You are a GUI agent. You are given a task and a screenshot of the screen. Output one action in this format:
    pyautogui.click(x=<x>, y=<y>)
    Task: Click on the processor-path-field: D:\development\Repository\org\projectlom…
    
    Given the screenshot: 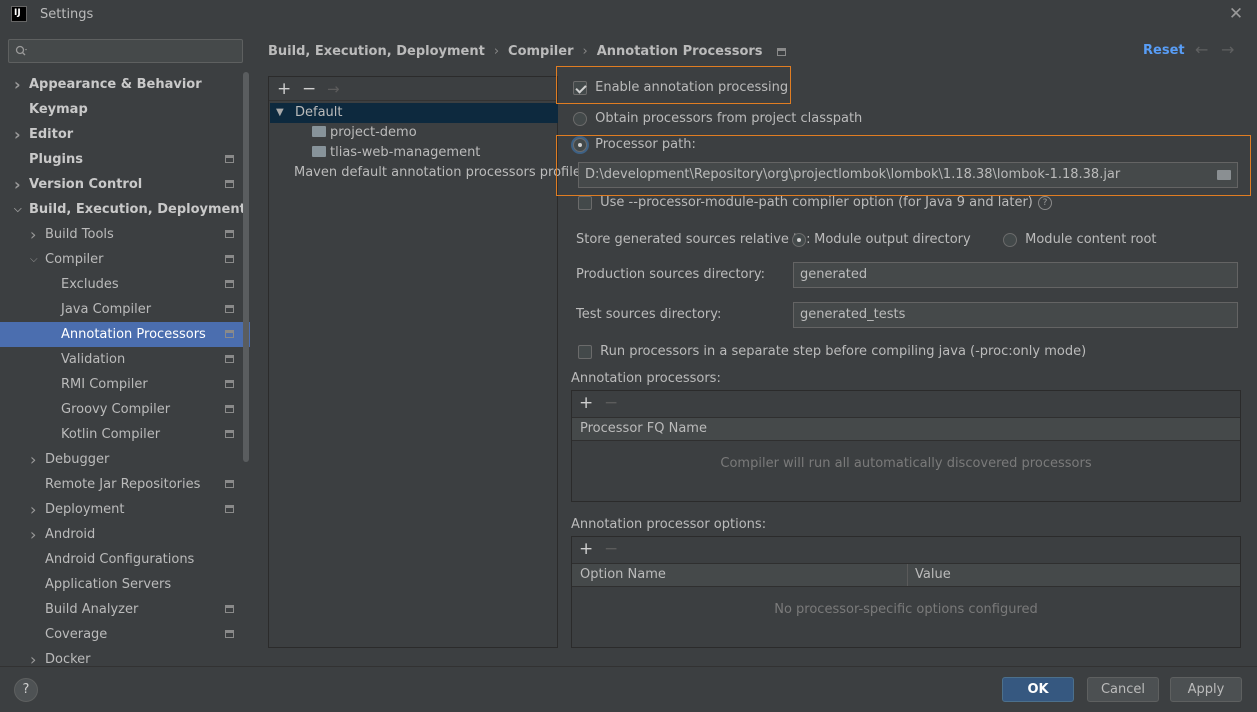 What is the action you would take?
    pyautogui.click(x=908, y=175)
    